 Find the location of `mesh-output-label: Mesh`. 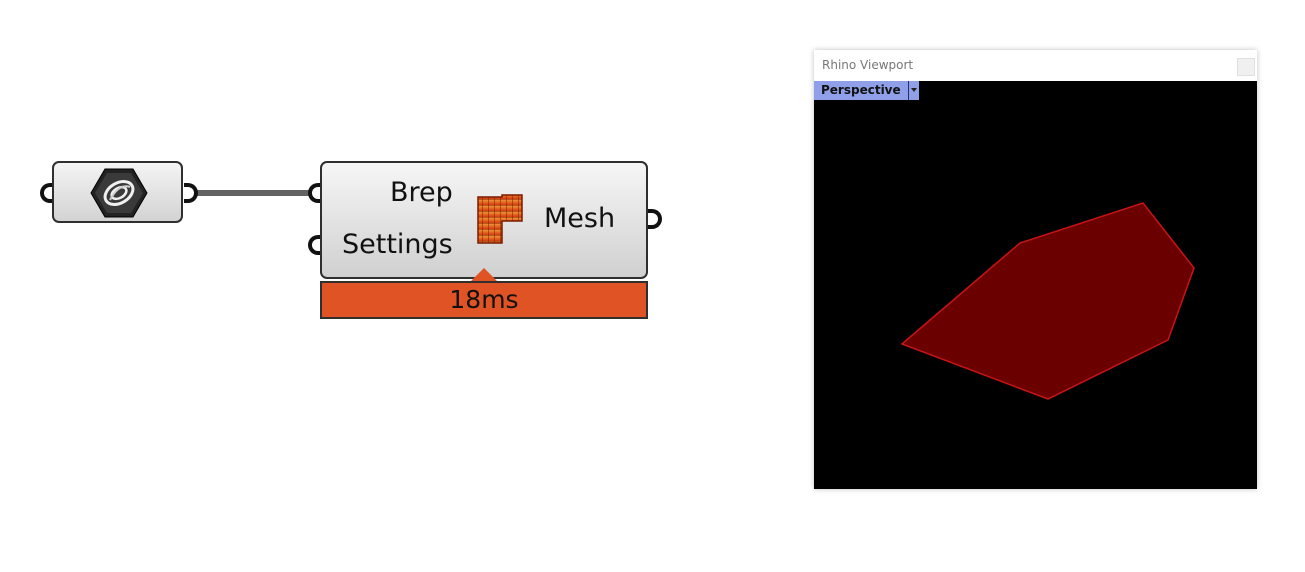

mesh-output-label: Mesh is located at coordinates (580, 218).